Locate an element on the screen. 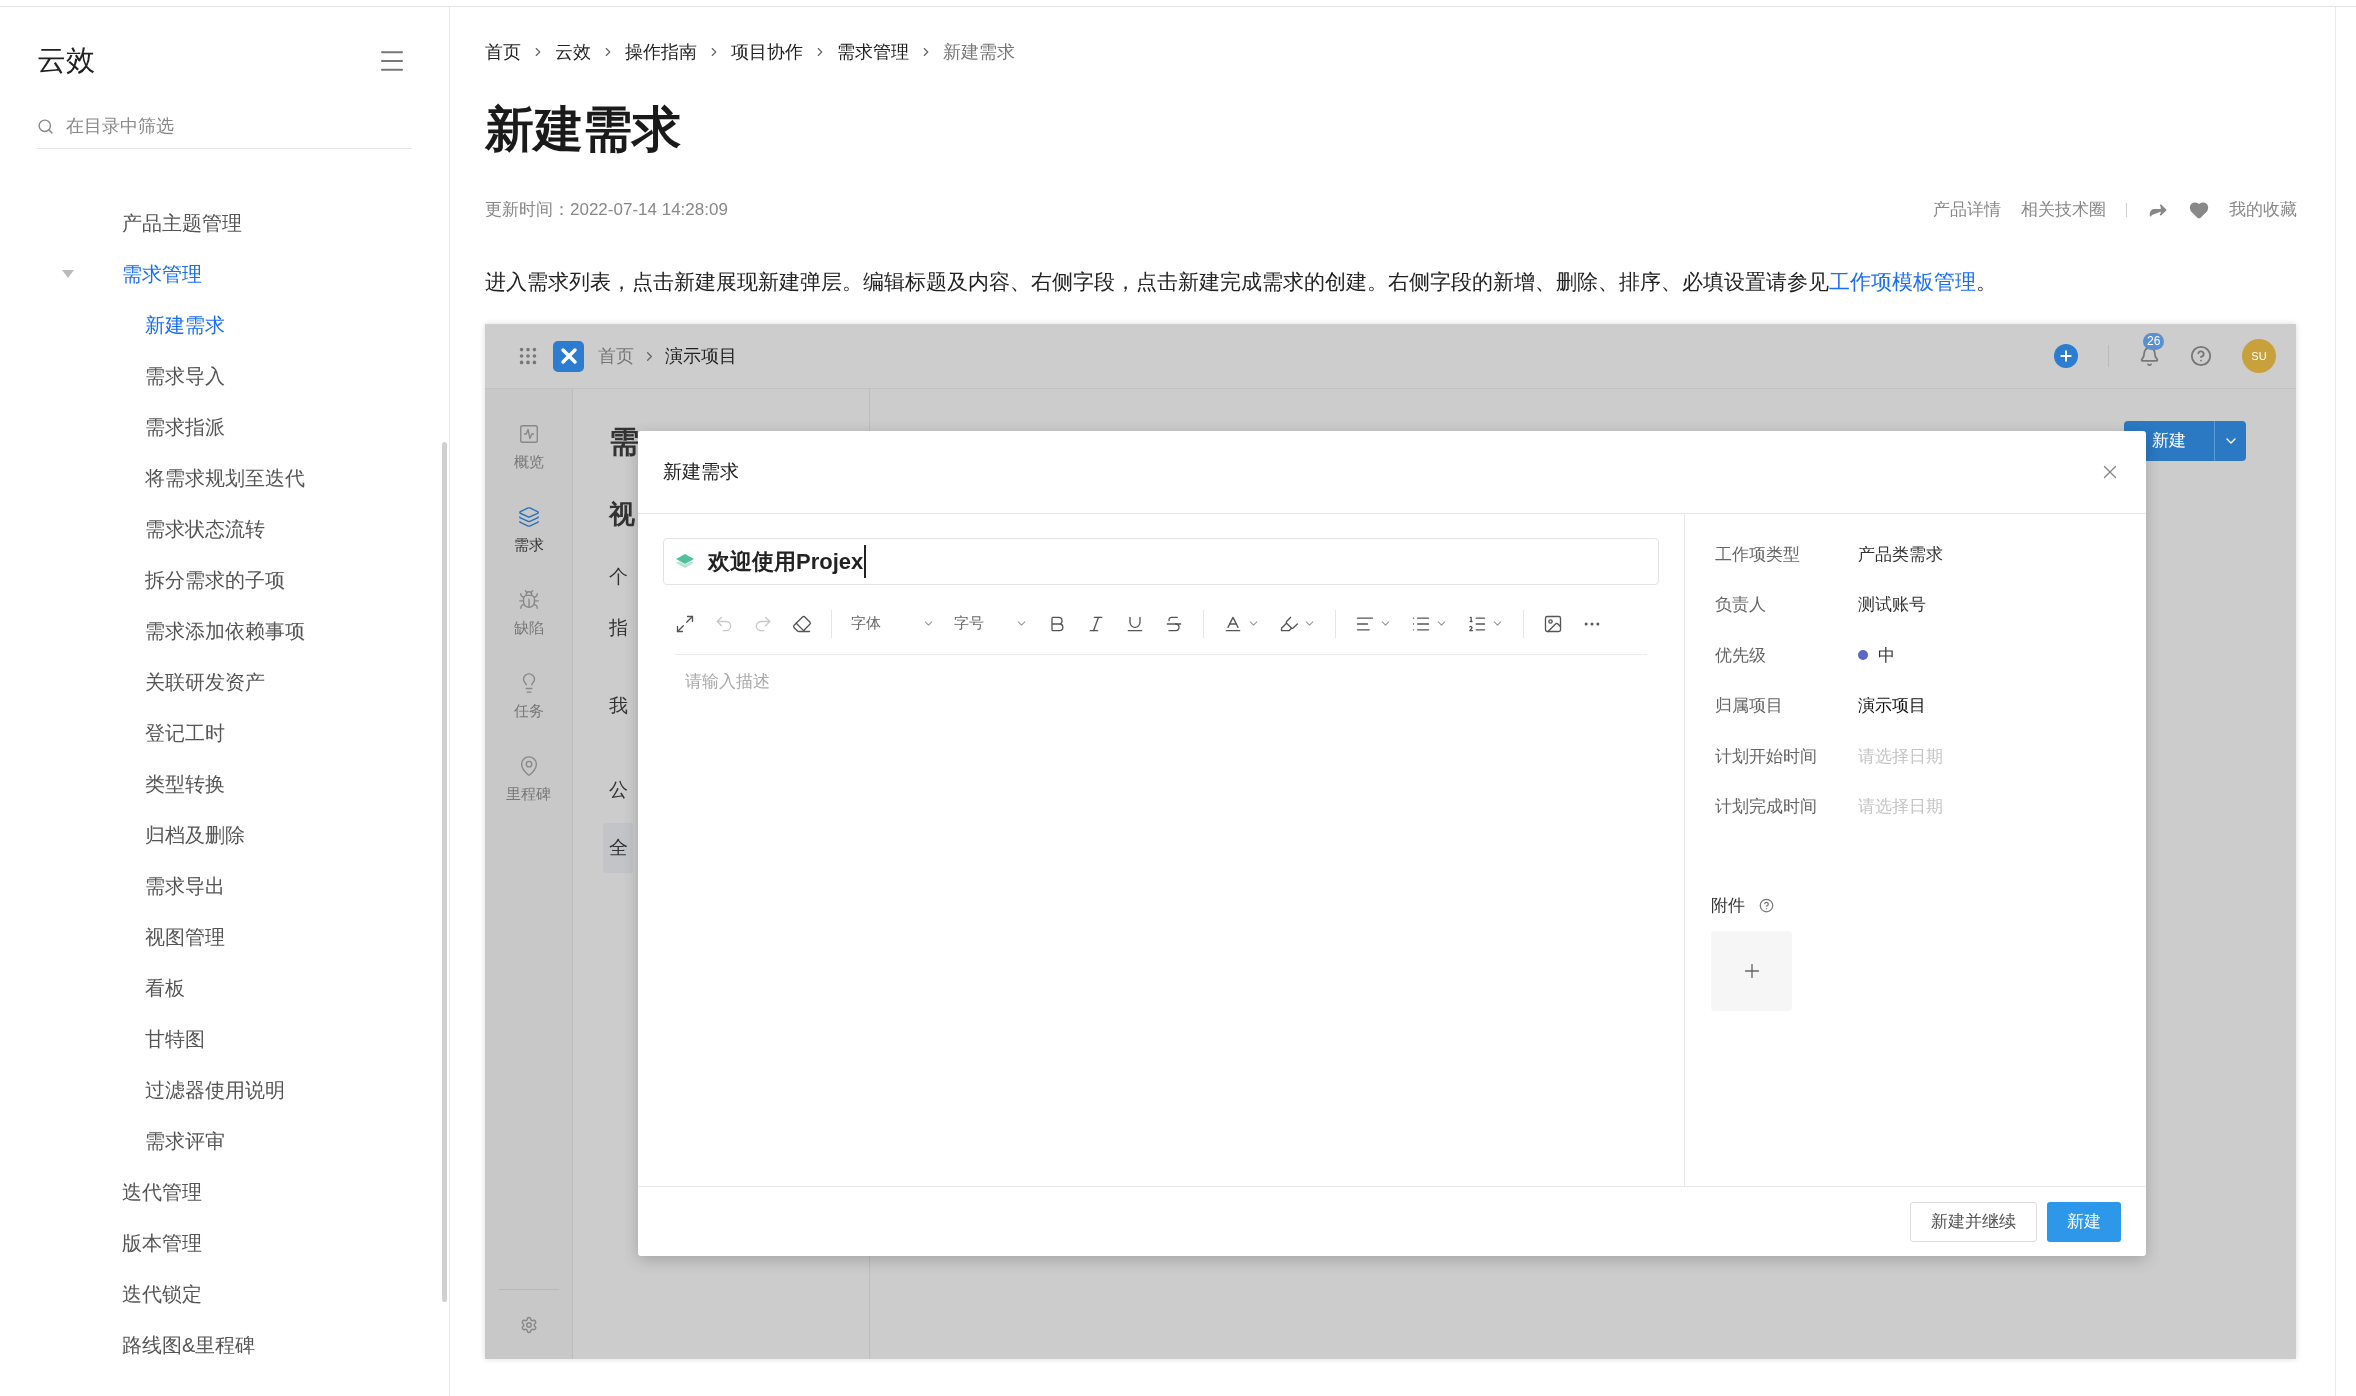  sidebar-item: 需求导入 is located at coordinates (185, 375).